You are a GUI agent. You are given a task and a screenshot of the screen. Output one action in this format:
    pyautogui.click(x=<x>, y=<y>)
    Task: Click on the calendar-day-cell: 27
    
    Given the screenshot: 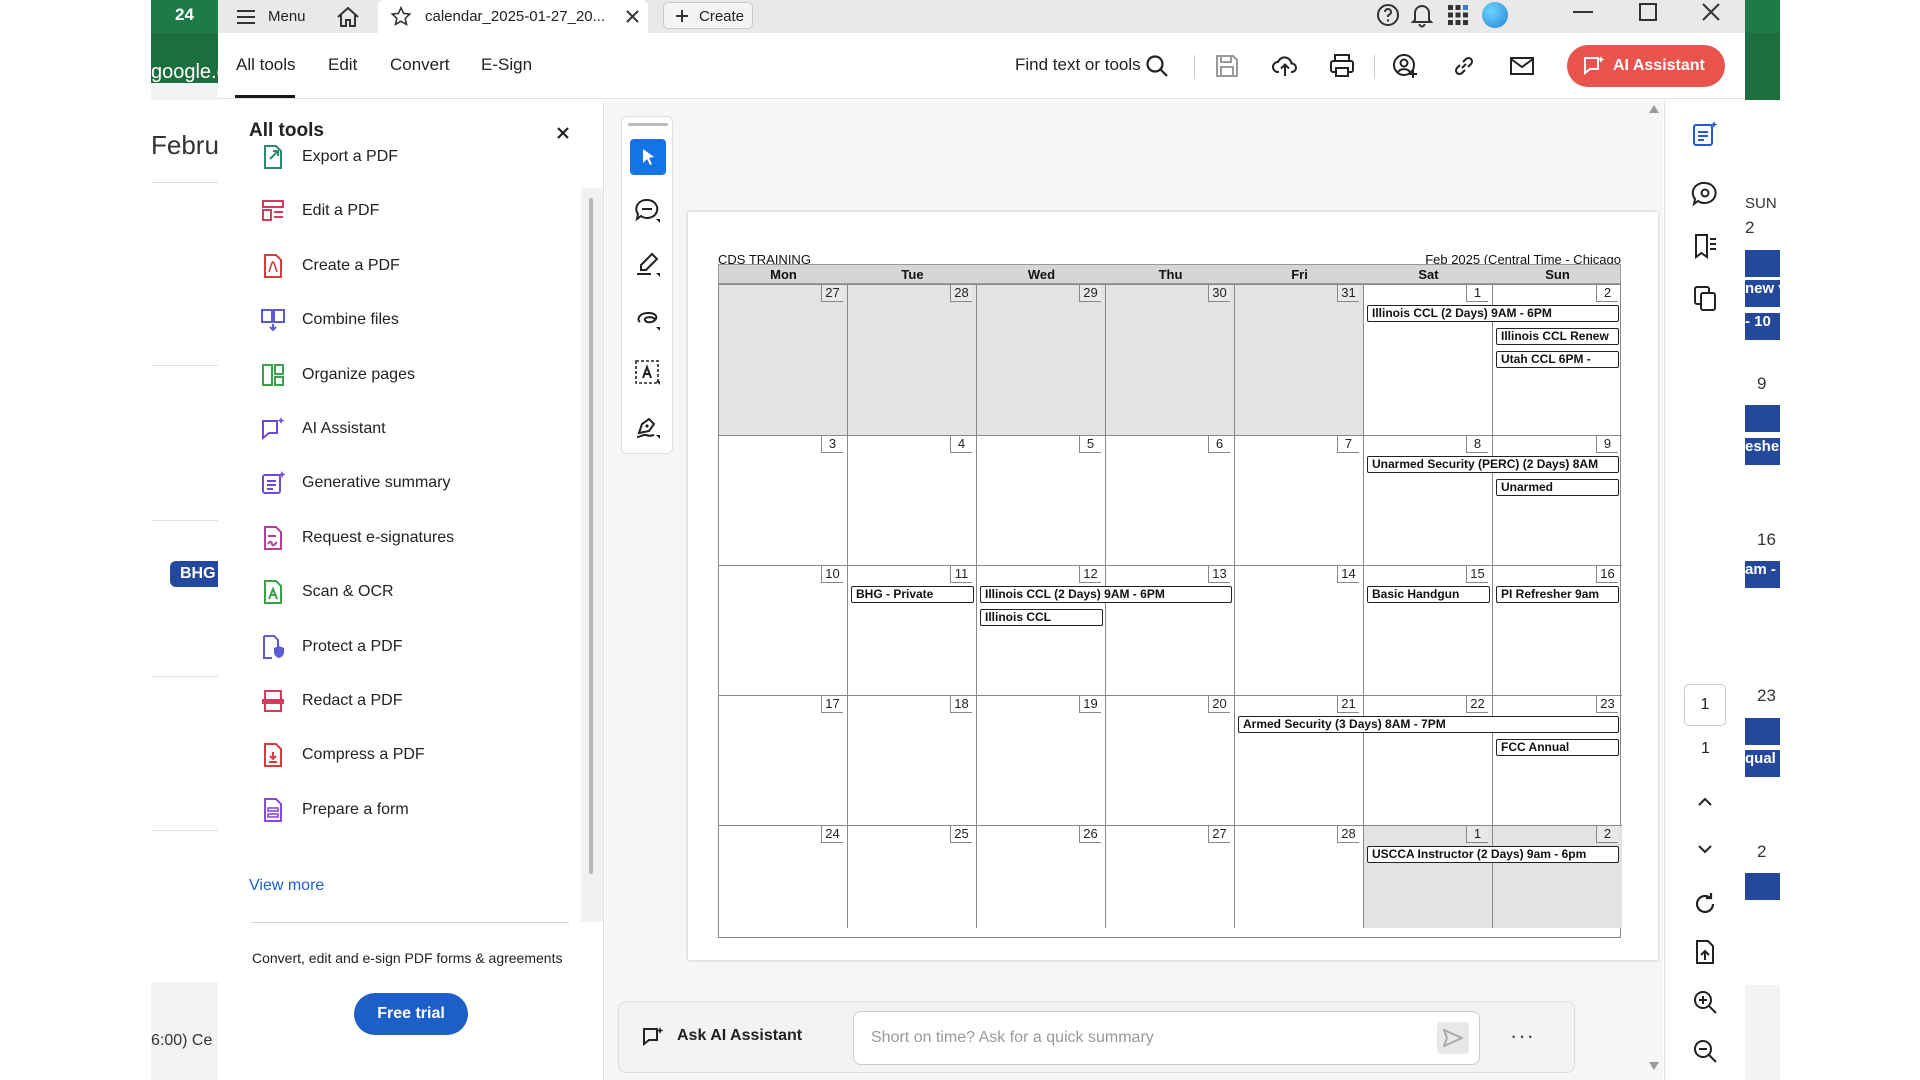 What is the action you would take?
    pyautogui.click(x=1170, y=877)
    